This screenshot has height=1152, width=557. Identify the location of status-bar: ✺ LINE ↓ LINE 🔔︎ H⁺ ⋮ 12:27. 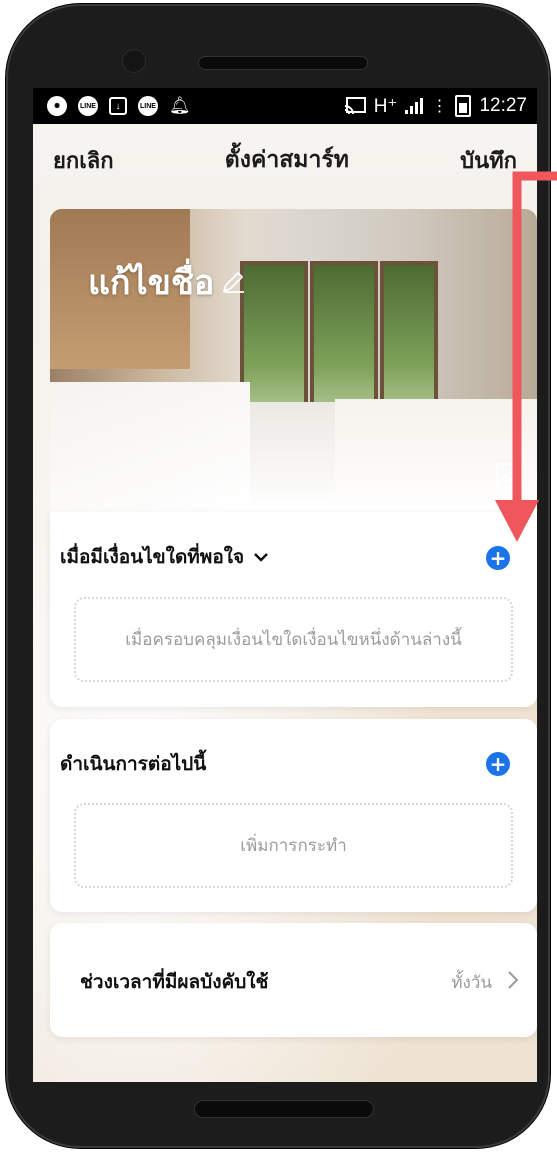
(285, 106).